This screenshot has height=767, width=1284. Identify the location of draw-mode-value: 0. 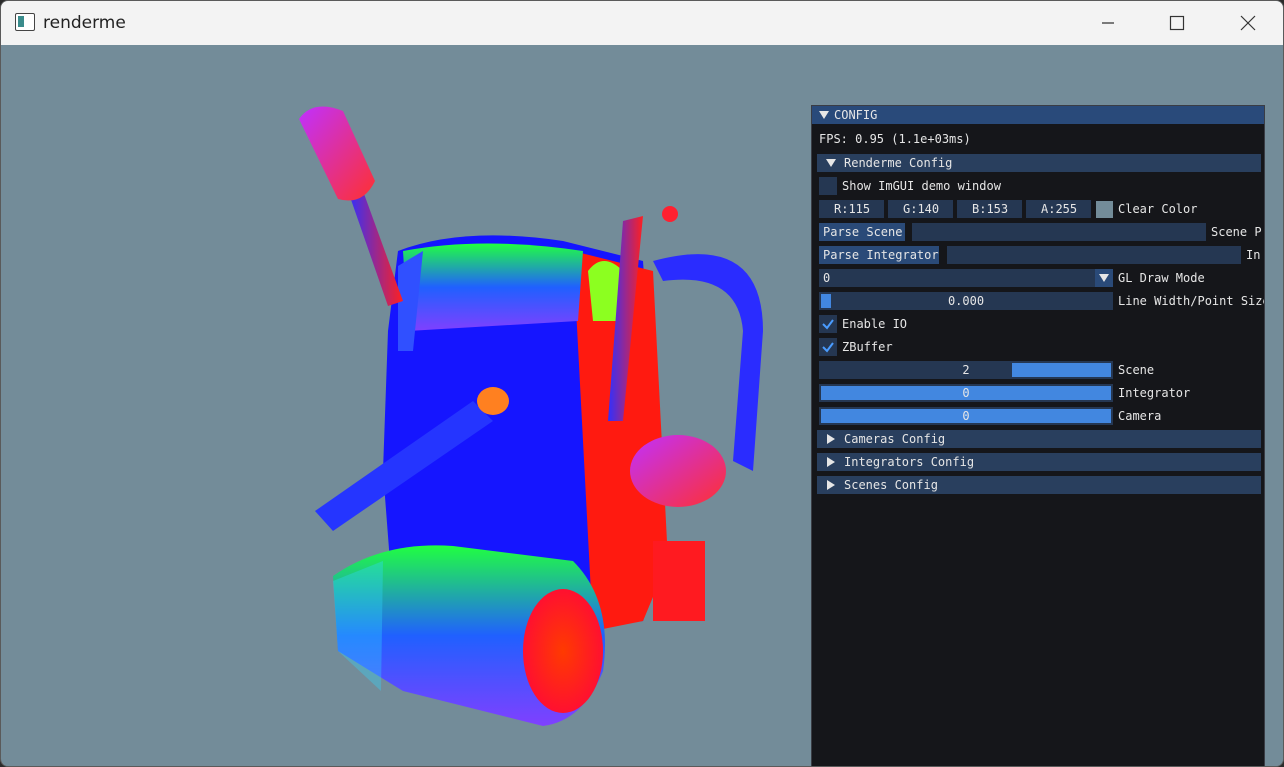
(827, 278).